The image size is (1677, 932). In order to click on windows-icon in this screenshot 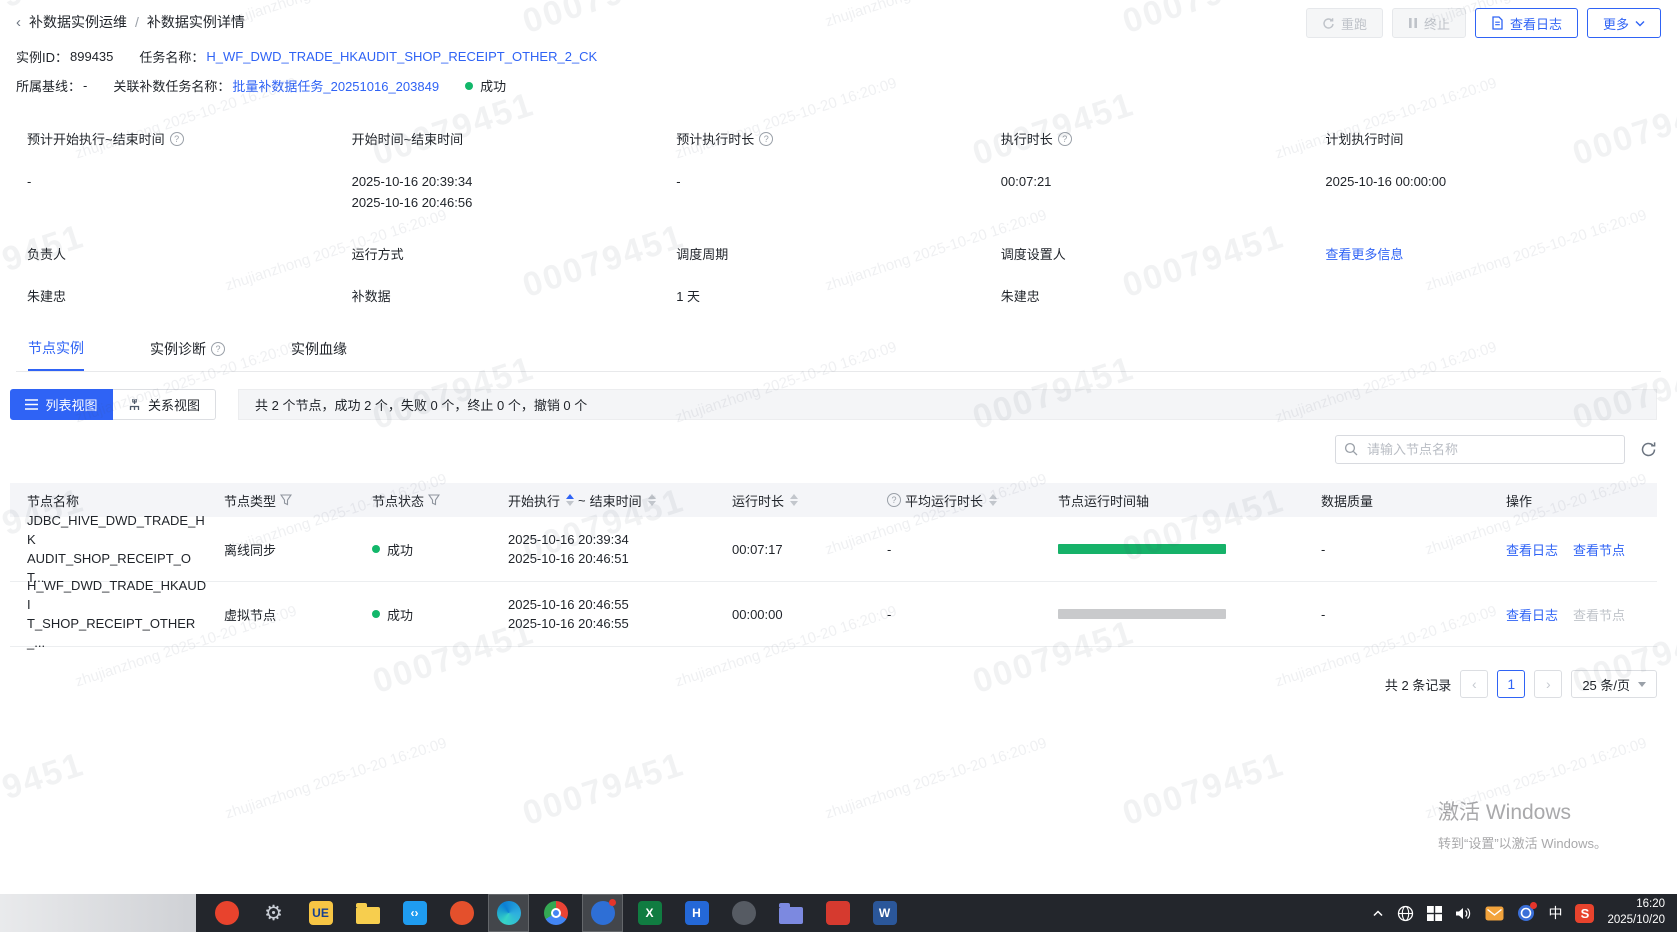, I will do `click(1435, 913)`.